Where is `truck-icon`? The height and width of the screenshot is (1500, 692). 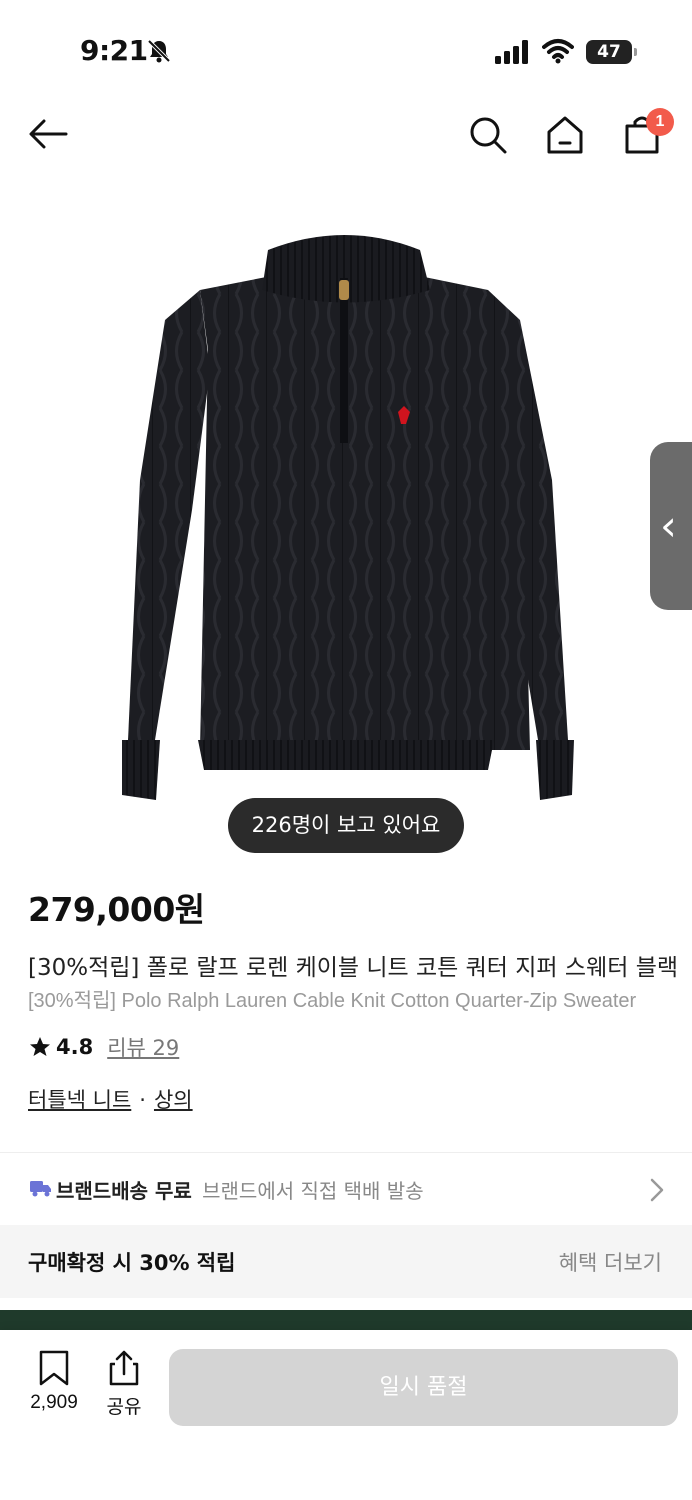 truck-icon is located at coordinates (40, 1189).